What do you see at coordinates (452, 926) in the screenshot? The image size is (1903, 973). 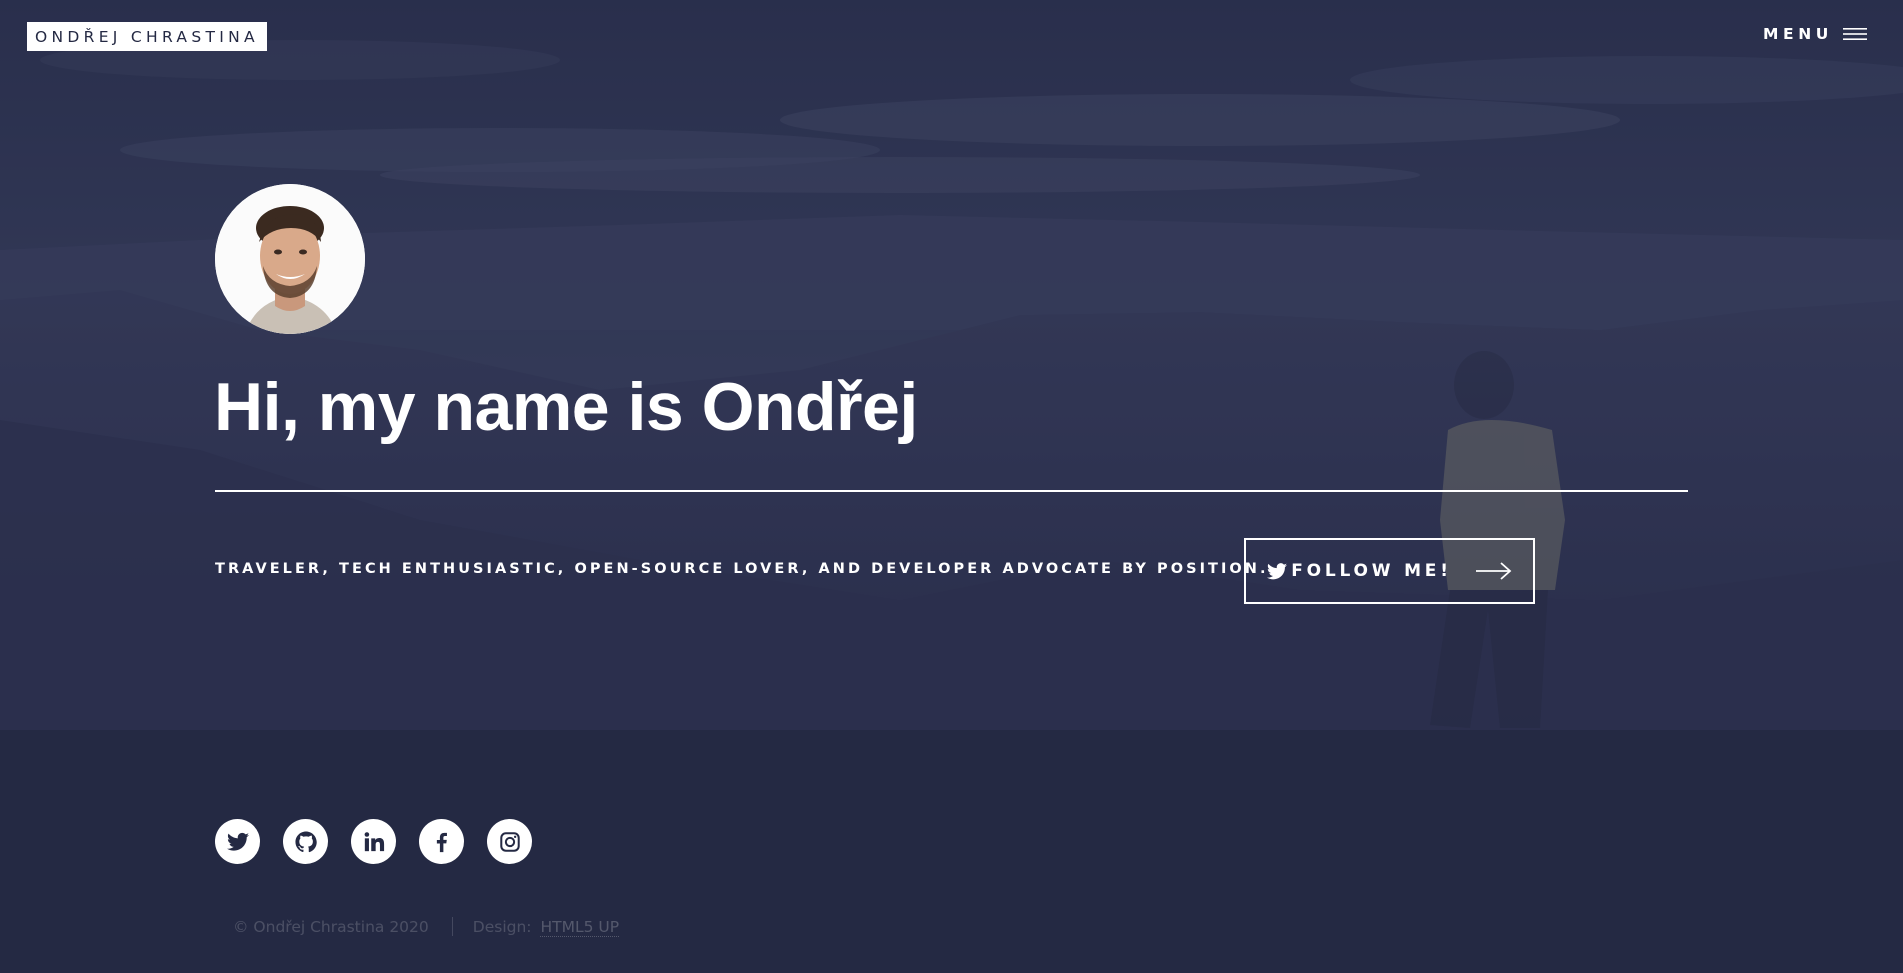 I see `copyright-separator` at bounding box center [452, 926].